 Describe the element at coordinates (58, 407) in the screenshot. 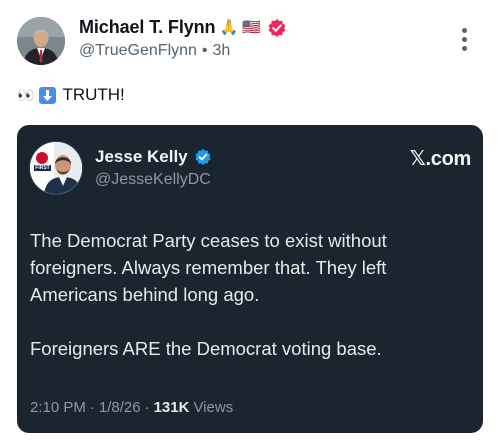

I see `quoted-tweet-time: 2:10 PM` at that location.